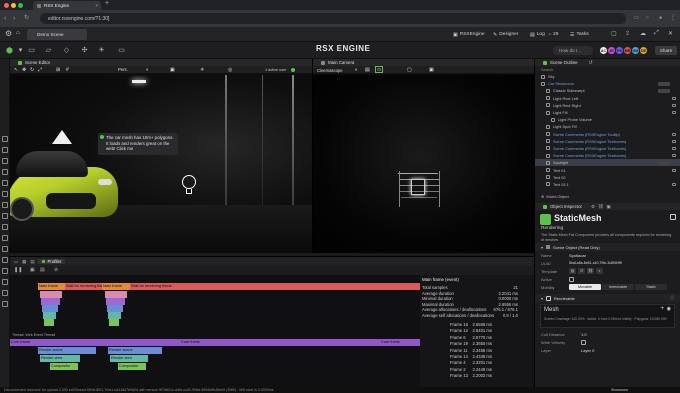 This screenshot has height=393, width=680. What do you see at coordinates (651, 287) in the screenshot?
I see `mobility-option: Static` at bounding box center [651, 287].